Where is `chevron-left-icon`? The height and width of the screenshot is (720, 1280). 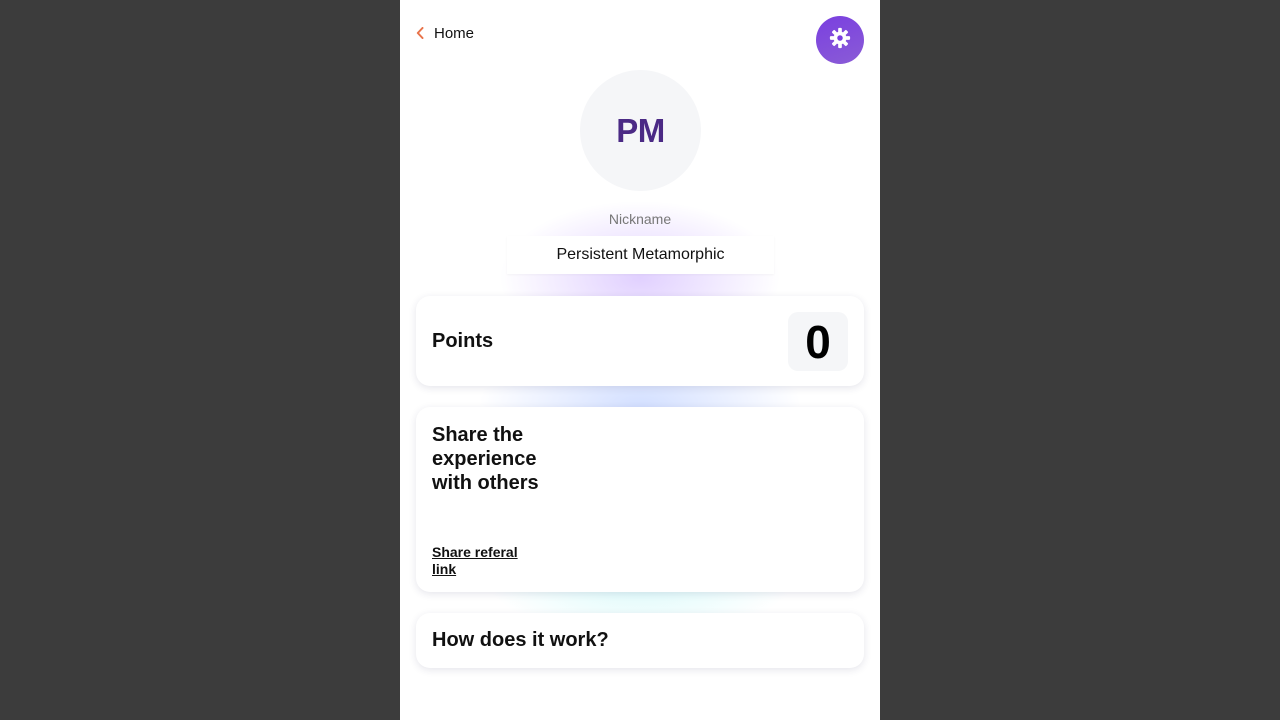
chevron-left-icon is located at coordinates (420, 33).